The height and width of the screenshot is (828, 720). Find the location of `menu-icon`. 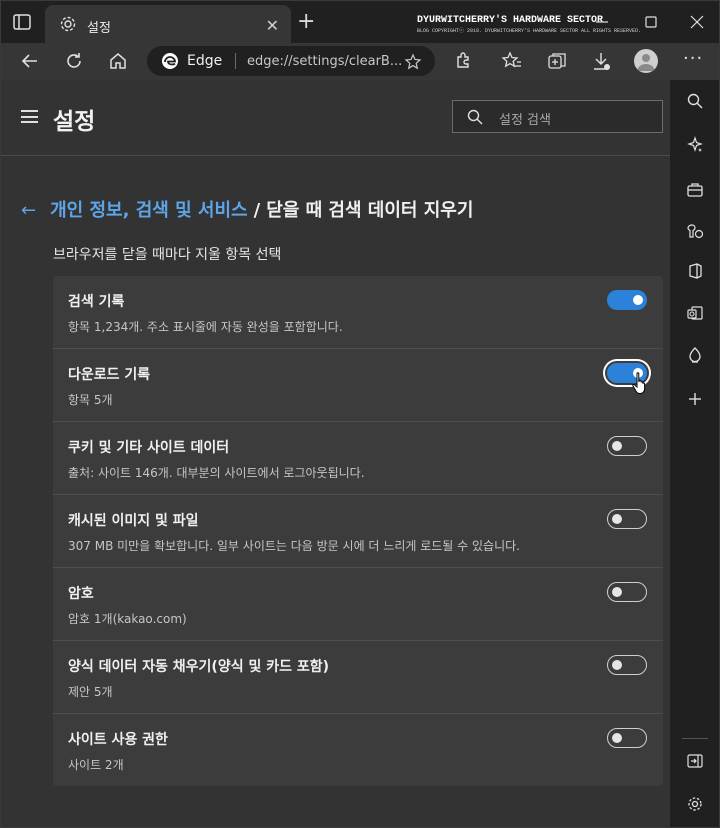

menu-icon is located at coordinates (29, 116).